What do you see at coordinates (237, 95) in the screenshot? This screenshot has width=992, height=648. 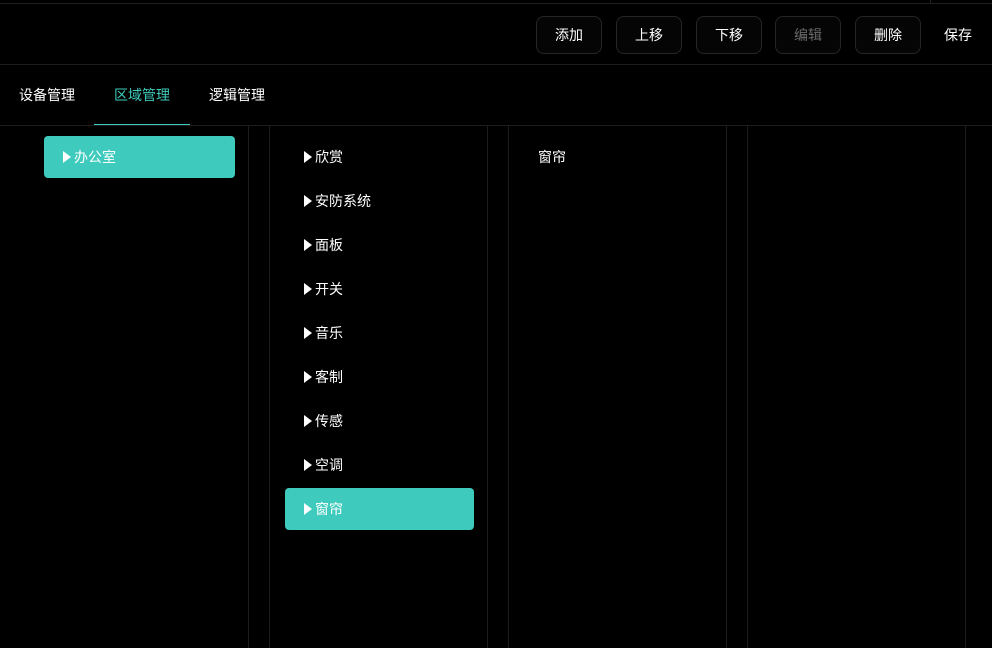 I see `tab-logic-management: 逻辑管理` at bounding box center [237, 95].